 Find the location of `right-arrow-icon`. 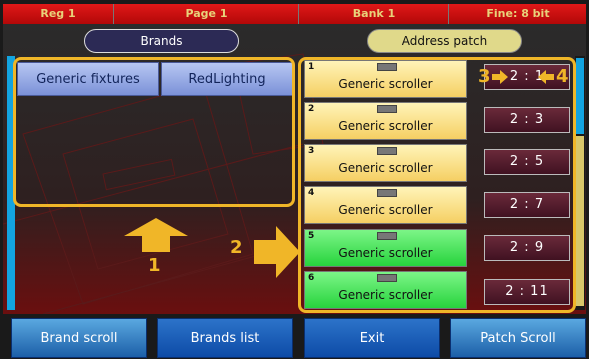

right-arrow-icon is located at coordinates (277, 252).